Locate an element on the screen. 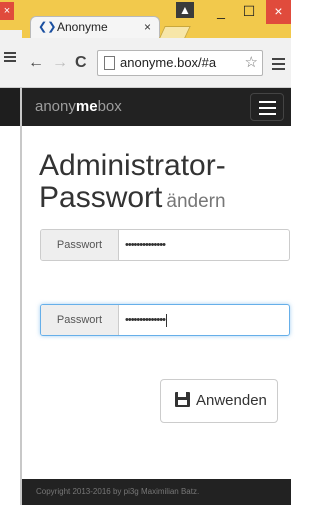 This screenshot has width=320, height=505. password-field: Passwort •••••••••••••• is located at coordinates (165, 245).